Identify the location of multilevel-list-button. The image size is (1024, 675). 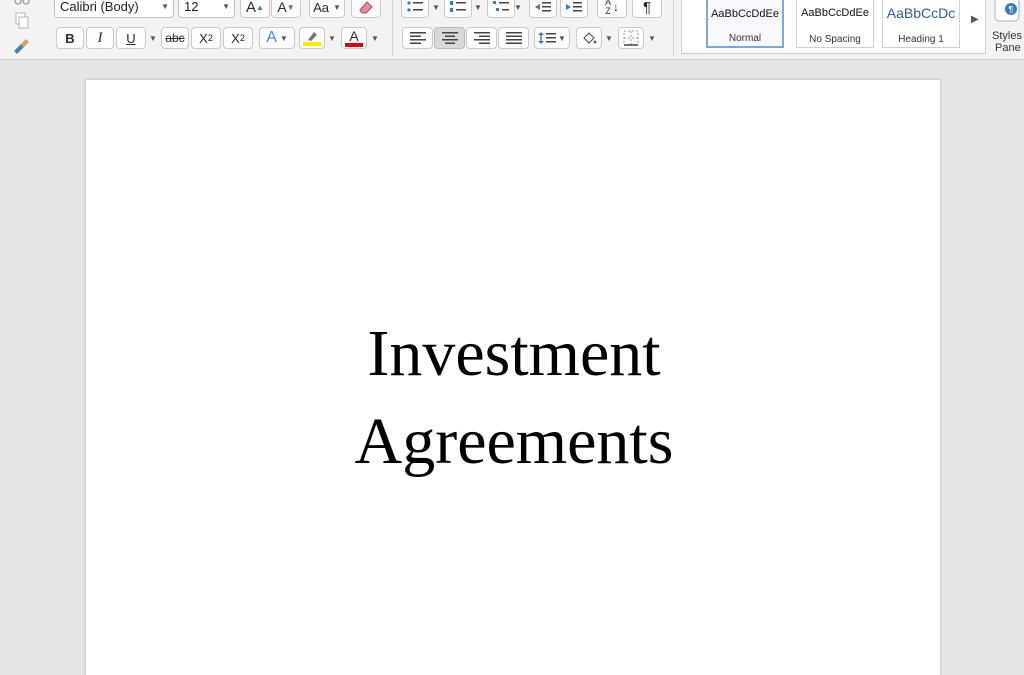
(501, 9).